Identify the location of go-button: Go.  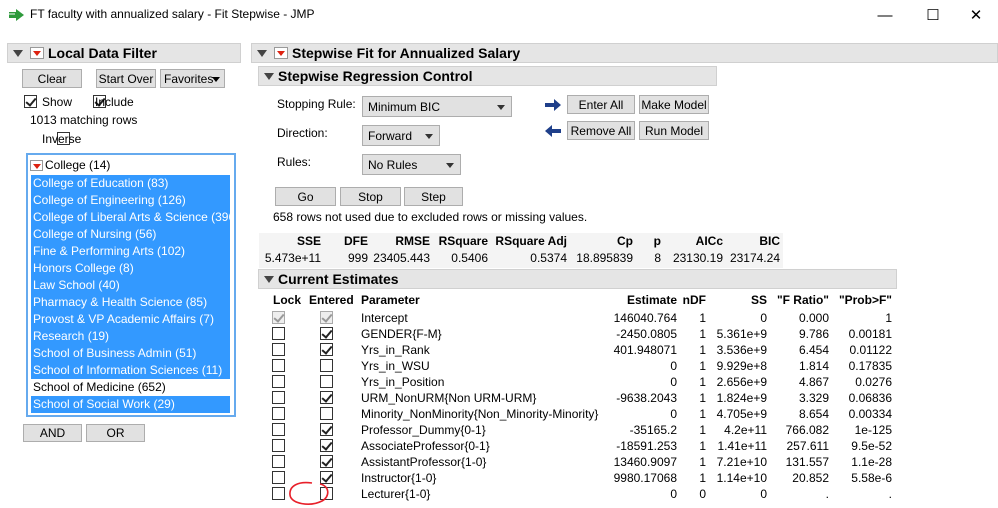
(305, 196).